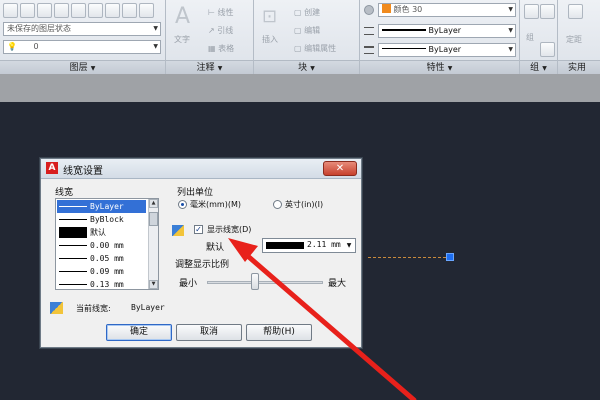 This screenshot has width=600, height=400. What do you see at coordinates (255, 281) in the screenshot?
I see `scale-slider-thumb` at bounding box center [255, 281].